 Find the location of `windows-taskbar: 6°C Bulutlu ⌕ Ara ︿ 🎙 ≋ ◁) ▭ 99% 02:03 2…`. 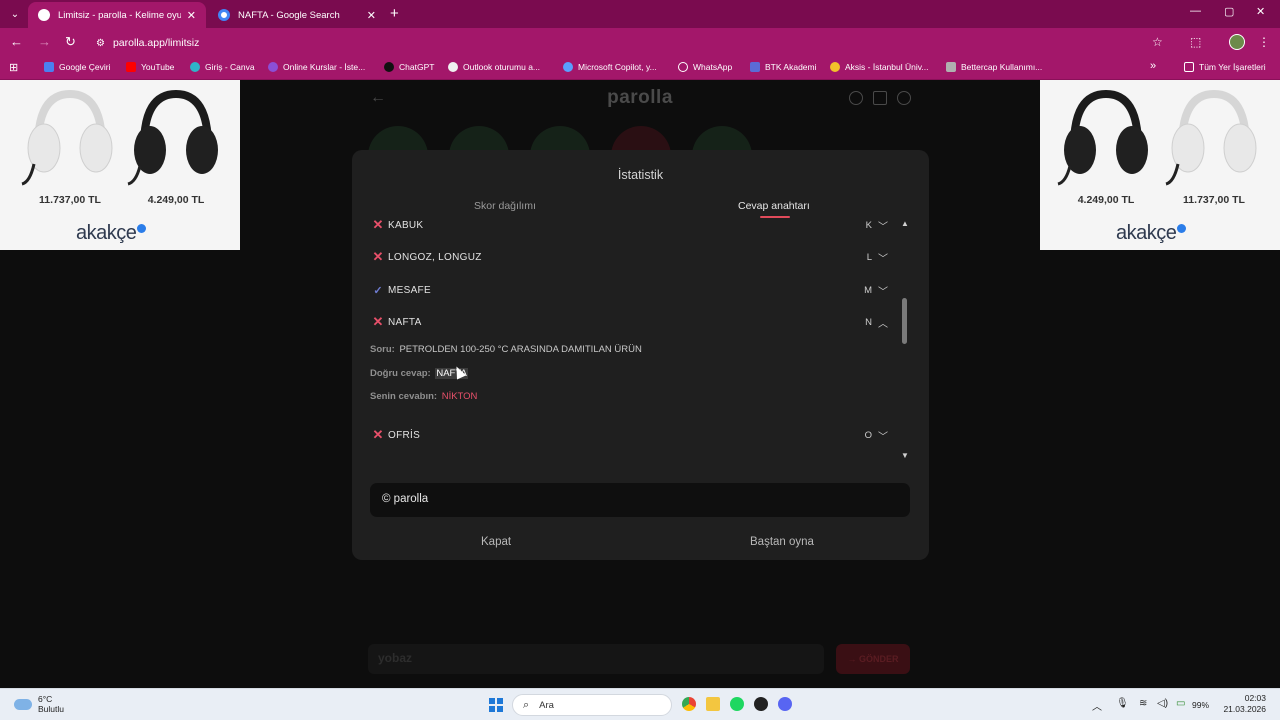

windows-taskbar: 6°C Bulutlu ⌕ Ara ︿ 🎙 ≋ ◁) ▭ 99% 02:03 2… is located at coordinates (640, 704).